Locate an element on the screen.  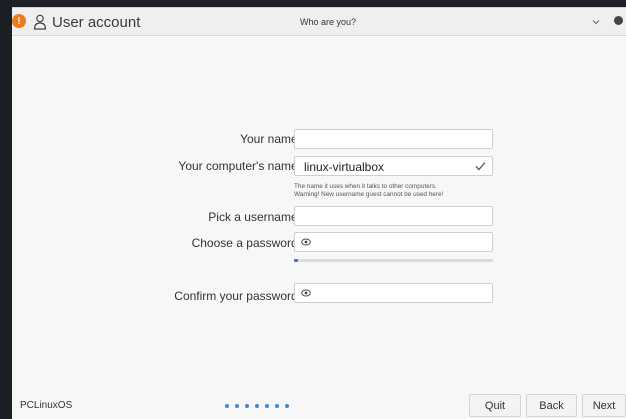
window-subtitle: Who are you? is located at coordinates (328, 22).